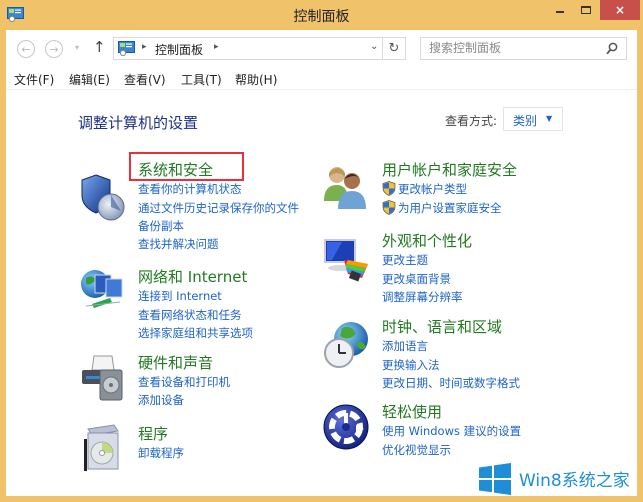 The width and height of the screenshot is (643, 502). What do you see at coordinates (103, 198) in the screenshot?
I see `shield-pie-chart-icon` at bounding box center [103, 198].